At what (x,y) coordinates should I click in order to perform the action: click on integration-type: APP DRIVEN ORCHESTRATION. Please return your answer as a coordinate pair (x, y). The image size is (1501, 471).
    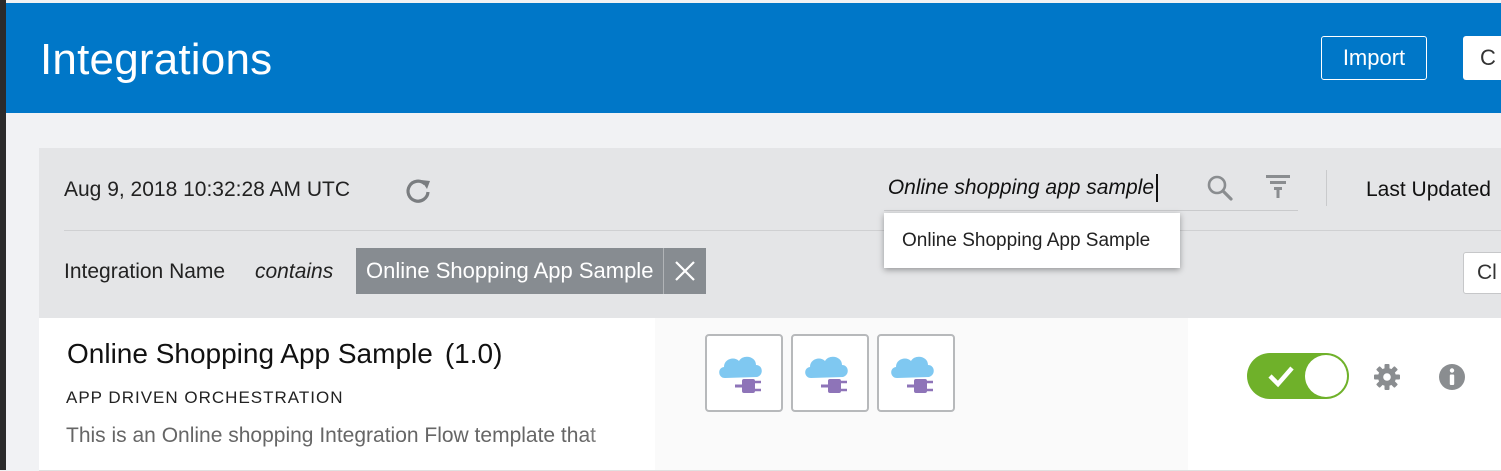
    Looking at the image, I should click on (205, 397).